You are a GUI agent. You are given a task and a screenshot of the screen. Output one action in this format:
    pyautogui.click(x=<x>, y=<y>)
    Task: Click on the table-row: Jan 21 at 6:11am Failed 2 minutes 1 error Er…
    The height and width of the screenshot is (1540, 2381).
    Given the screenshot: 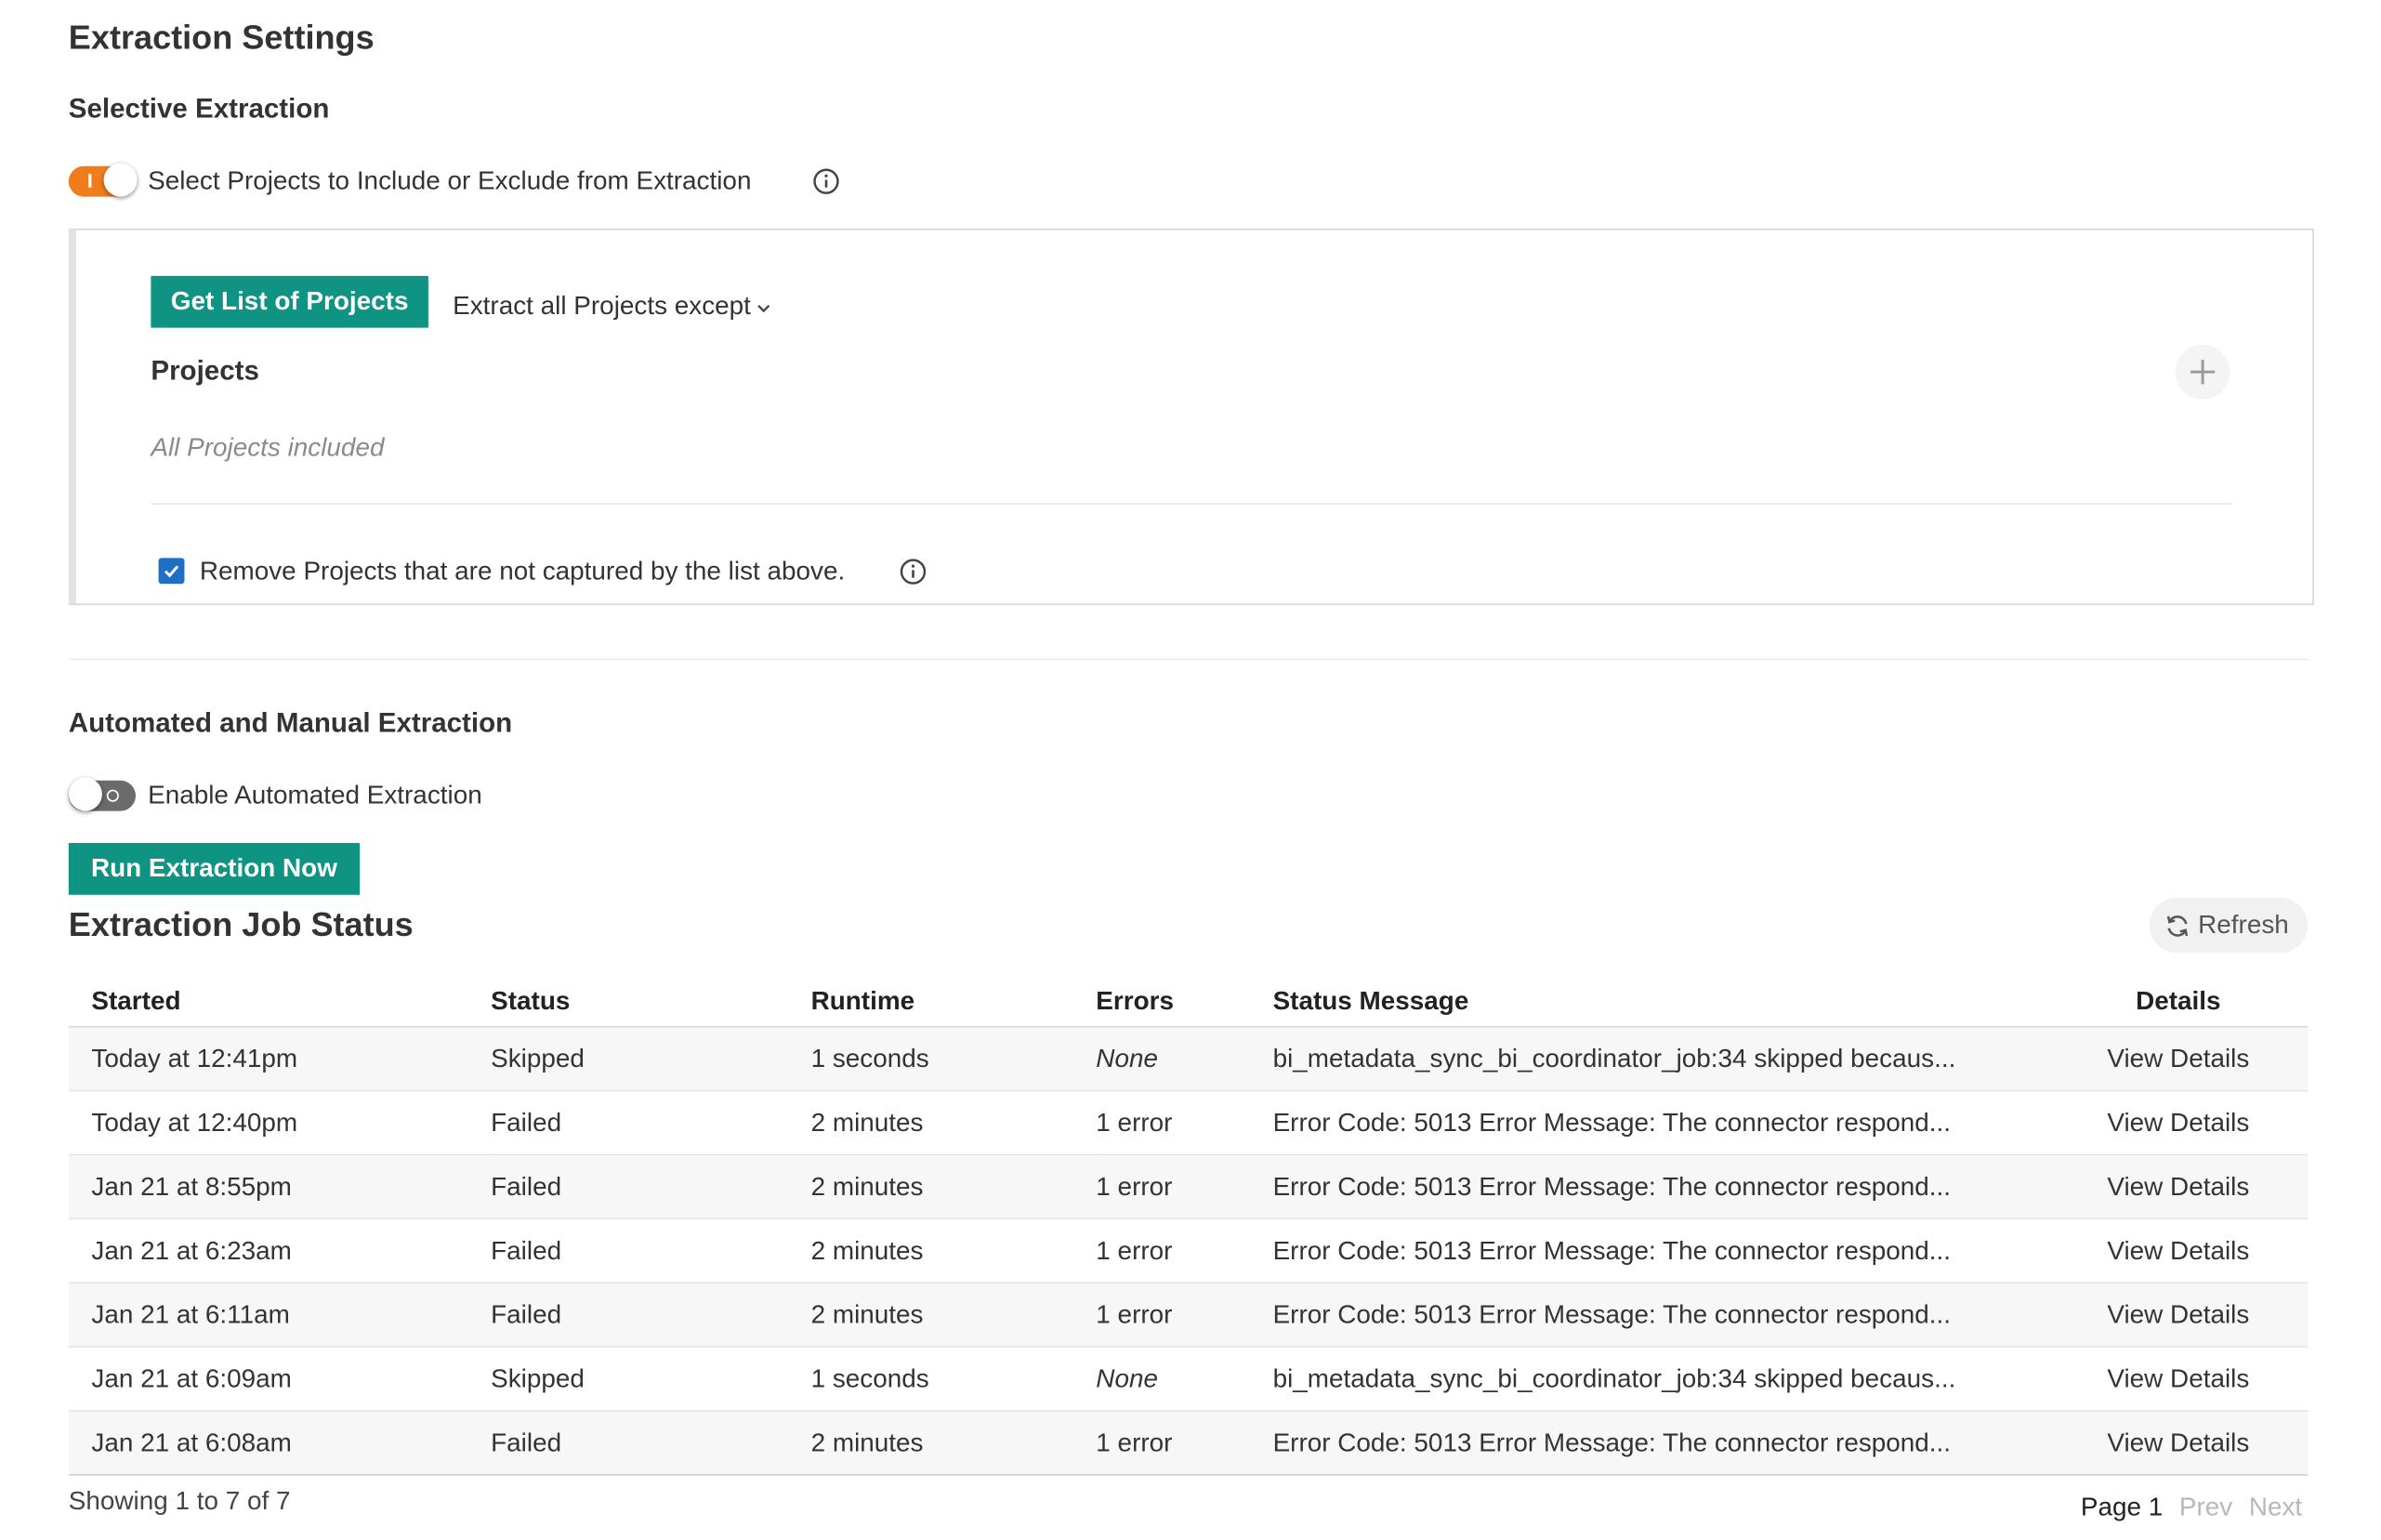 What is the action you would take?
    pyautogui.click(x=1188, y=1315)
    